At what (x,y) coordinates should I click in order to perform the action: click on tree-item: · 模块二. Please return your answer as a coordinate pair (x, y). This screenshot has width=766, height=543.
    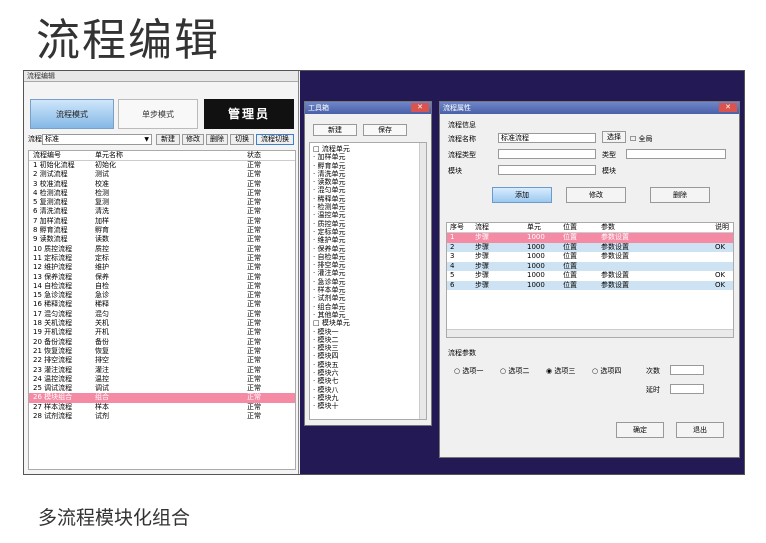
    Looking at the image, I should click on (368, 340).